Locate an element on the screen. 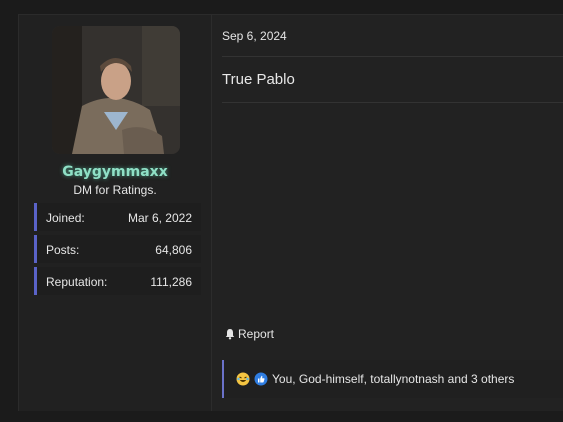  stat-reputation: Reputation: 111,286 is located at coordinates (117, 281).